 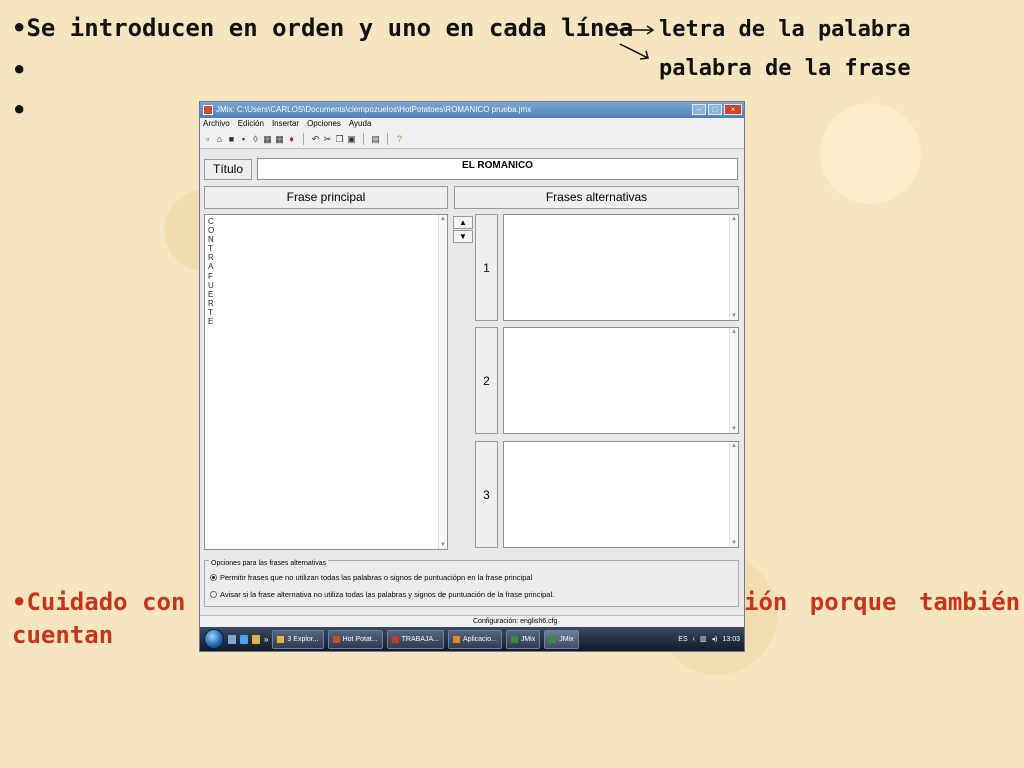 What do you see at coordinates (244, 639) in the screenshot?
I see `quicklaunch-ie-icon` at bounding box center [244, 639].